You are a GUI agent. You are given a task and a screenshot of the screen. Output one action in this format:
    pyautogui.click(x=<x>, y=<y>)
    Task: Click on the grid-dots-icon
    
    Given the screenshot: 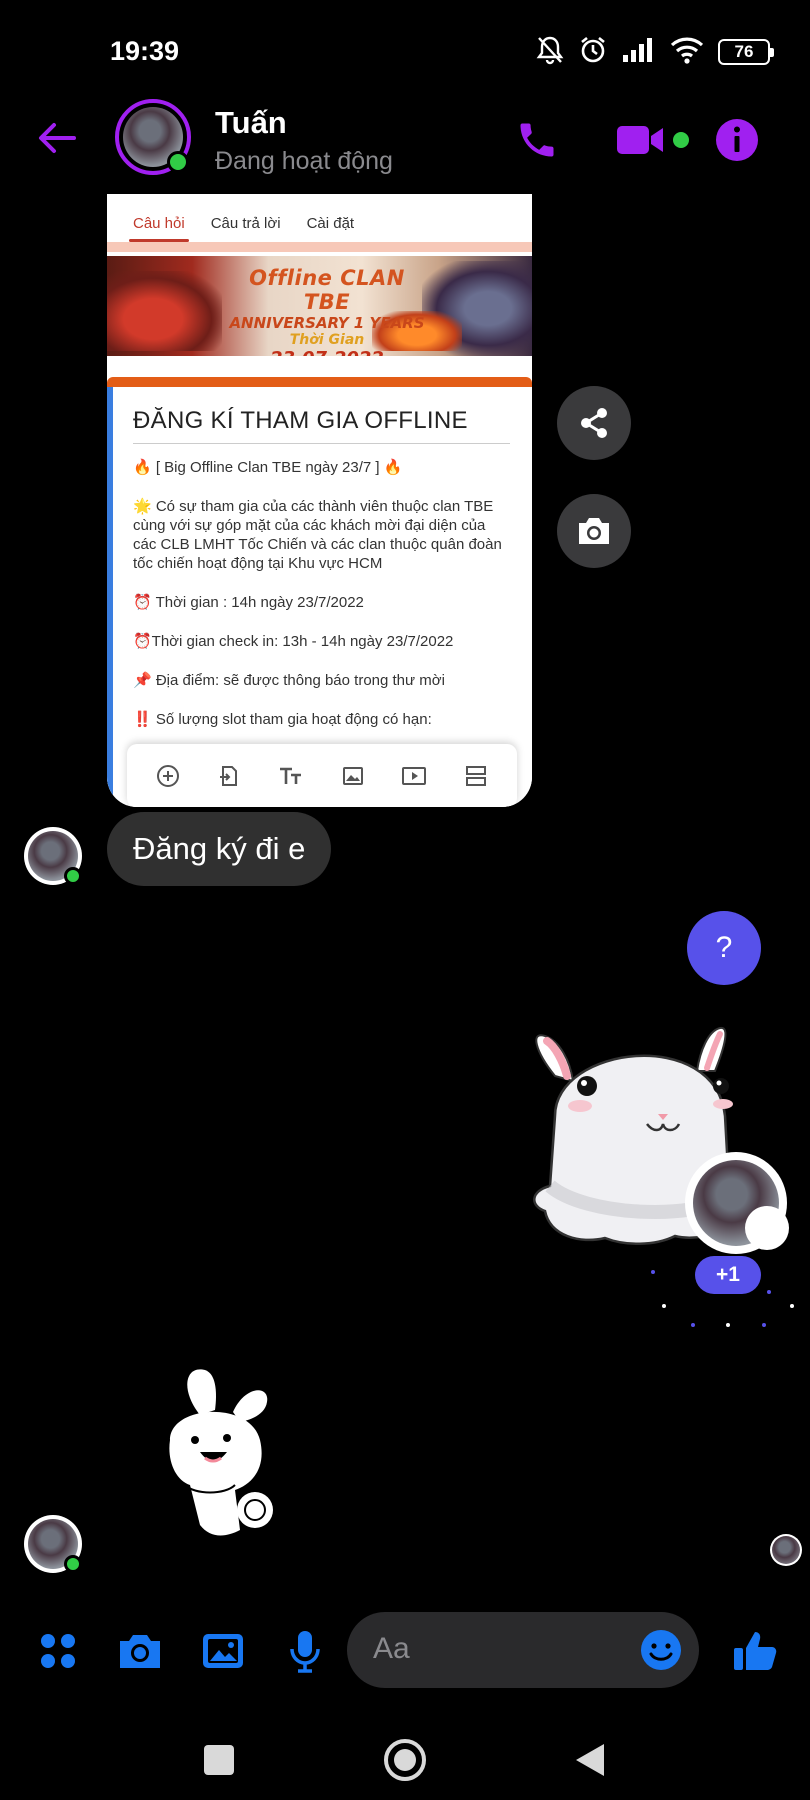 What is the action you would take?
    pyautogui.click(x=58, y=1651)
    